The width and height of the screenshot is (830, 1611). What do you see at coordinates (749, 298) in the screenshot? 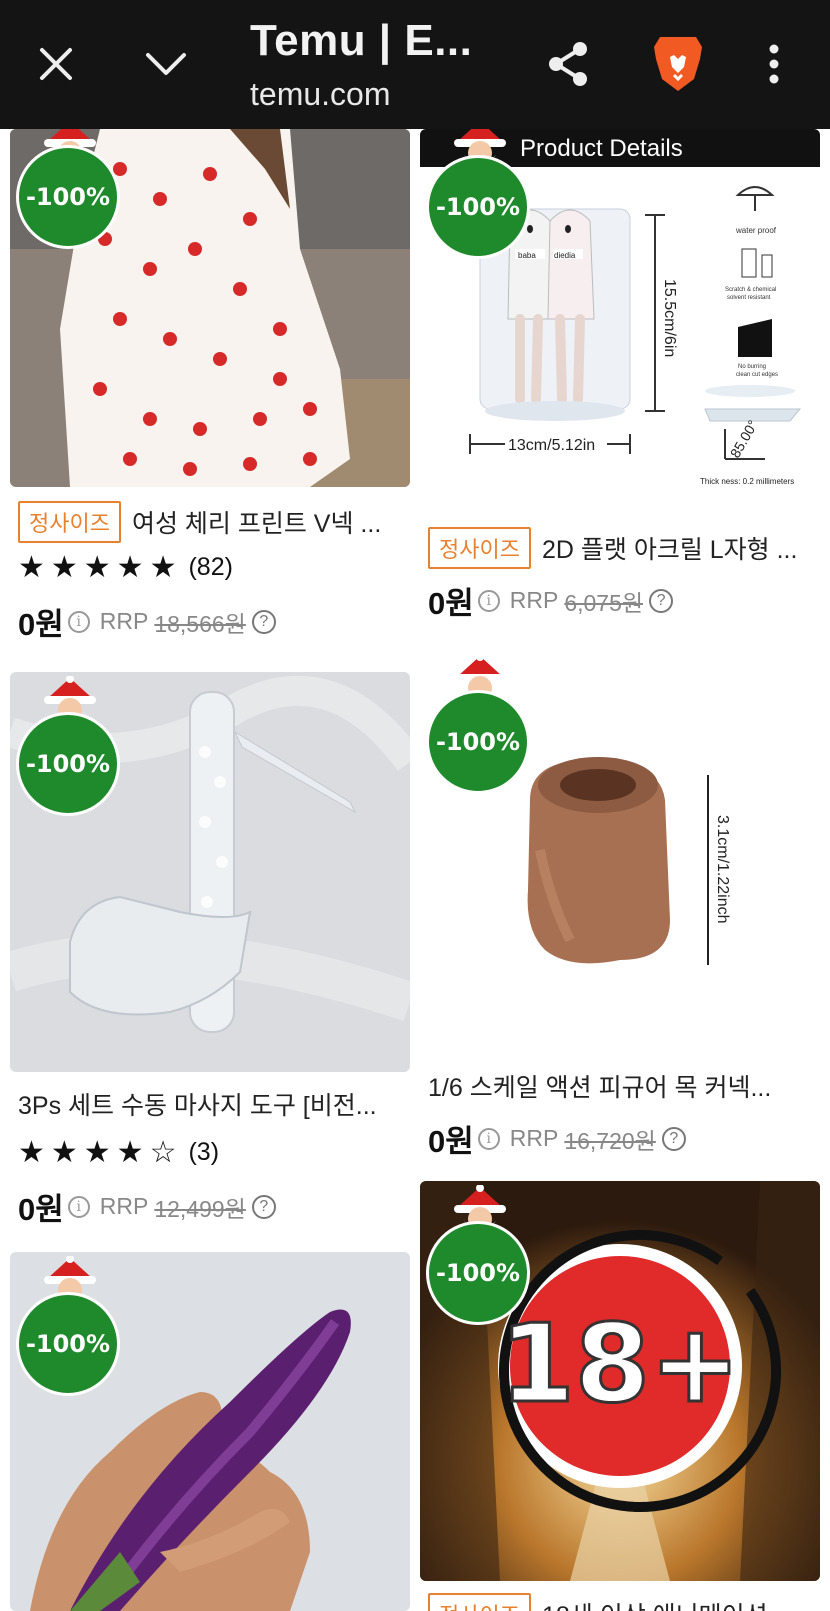
I see `feature-text: solvent resistant` at bounding box center [749, 298].